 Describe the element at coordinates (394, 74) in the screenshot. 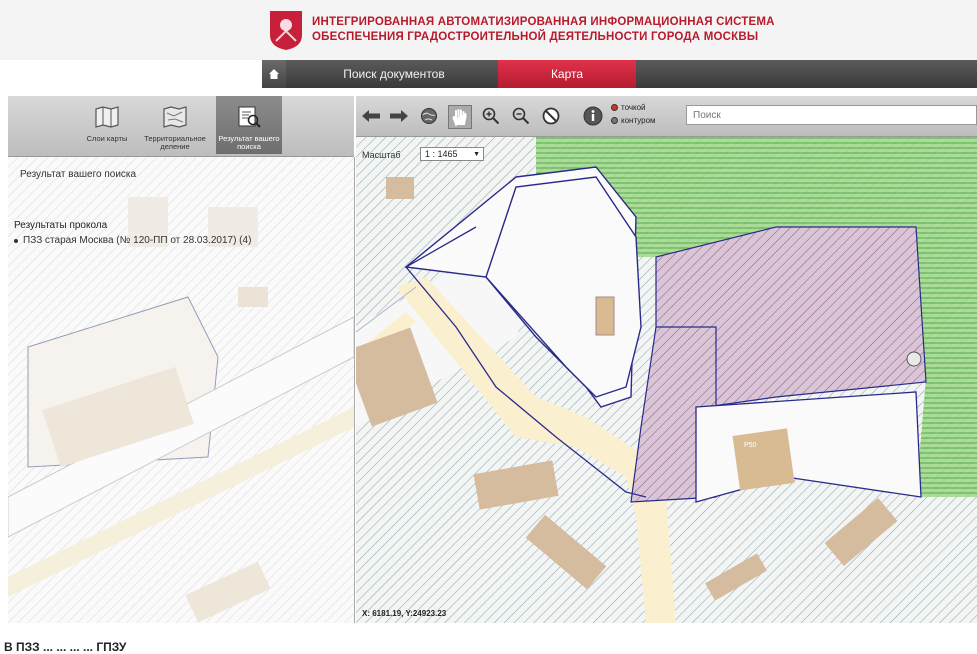

I see `tab-document-search: Поиск документов` at that location.